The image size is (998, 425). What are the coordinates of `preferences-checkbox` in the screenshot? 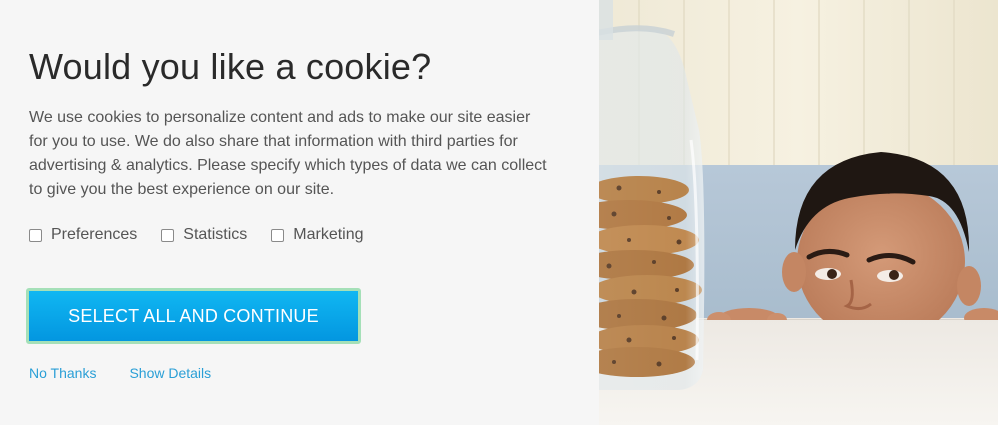 It's located at (35, 235).